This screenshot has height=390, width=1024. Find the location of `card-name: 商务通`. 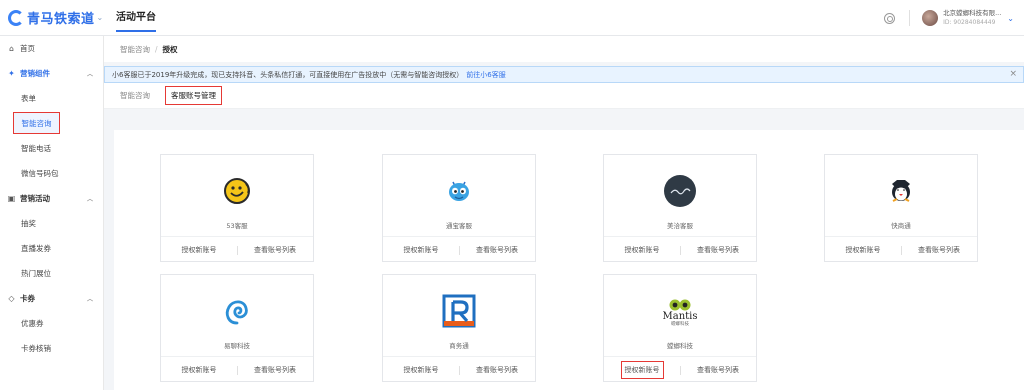

card-name: 商务通 is located at coordinates (459, 346).